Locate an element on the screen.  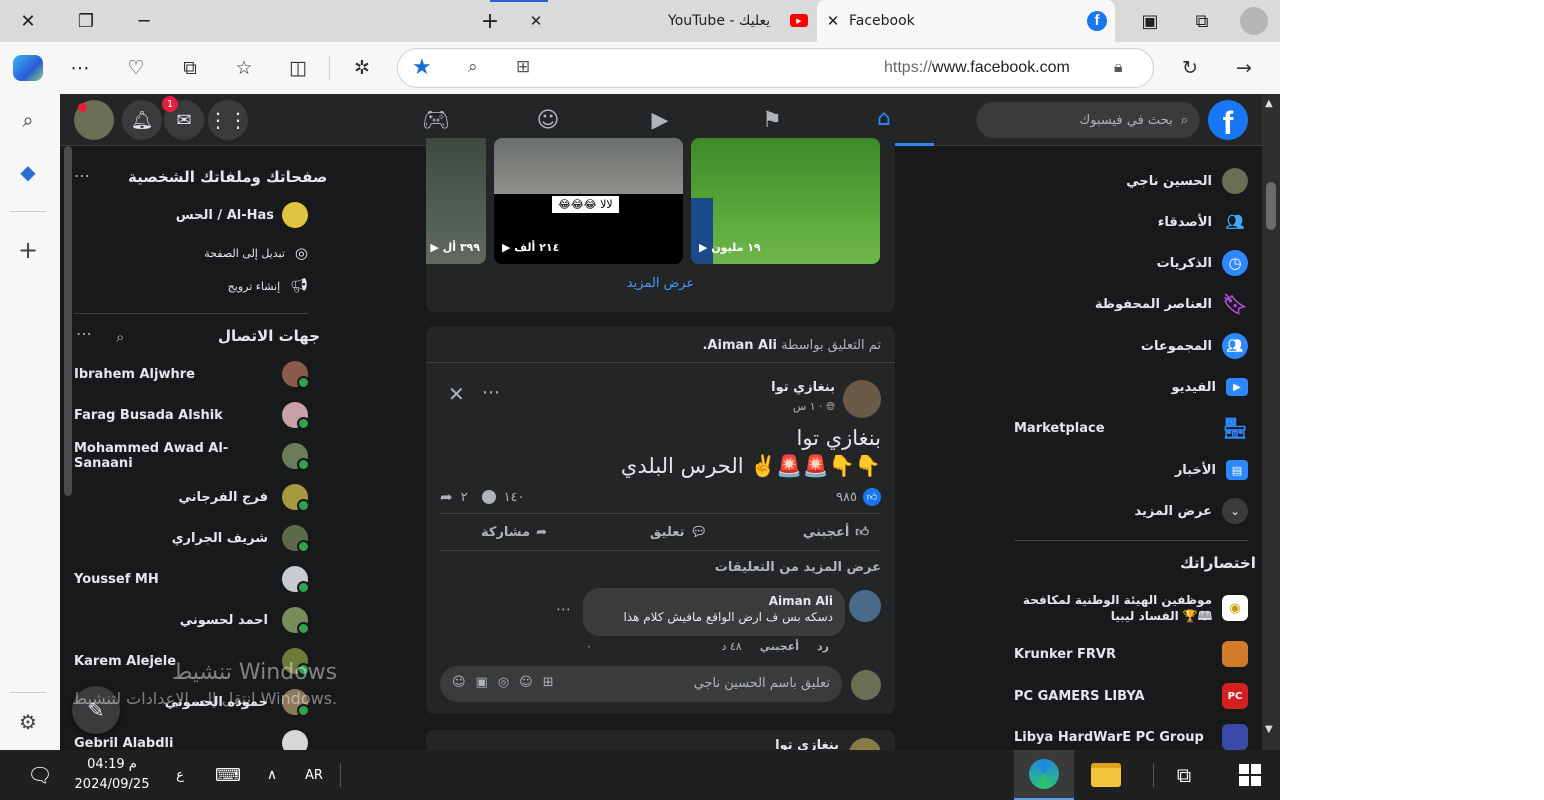
sidebar-item-news: الأخبار ▤ is located at coordinates (1131, 470).